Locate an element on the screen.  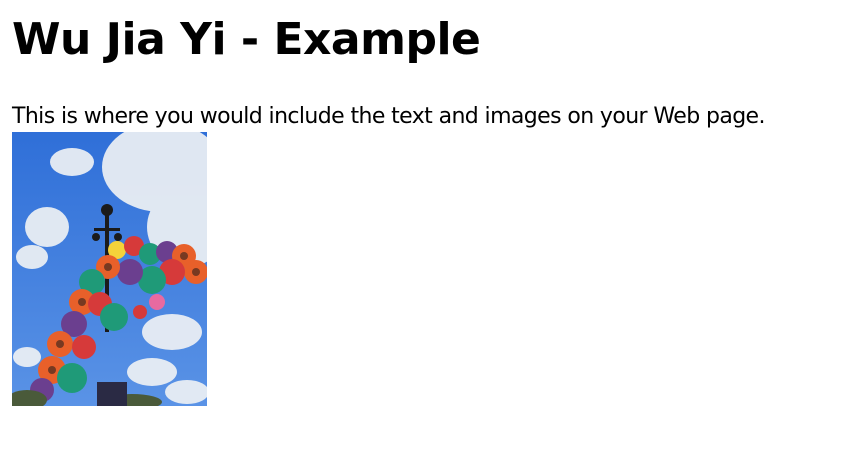
balloons-image is located at coordinates (109, 269).